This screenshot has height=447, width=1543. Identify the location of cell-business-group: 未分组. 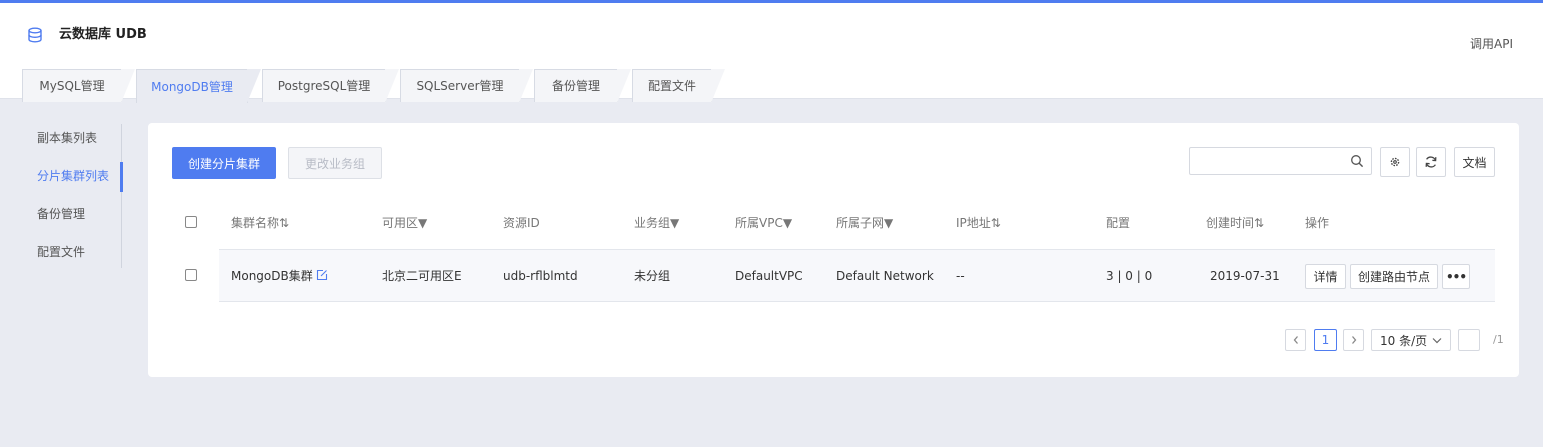
(652, 276).